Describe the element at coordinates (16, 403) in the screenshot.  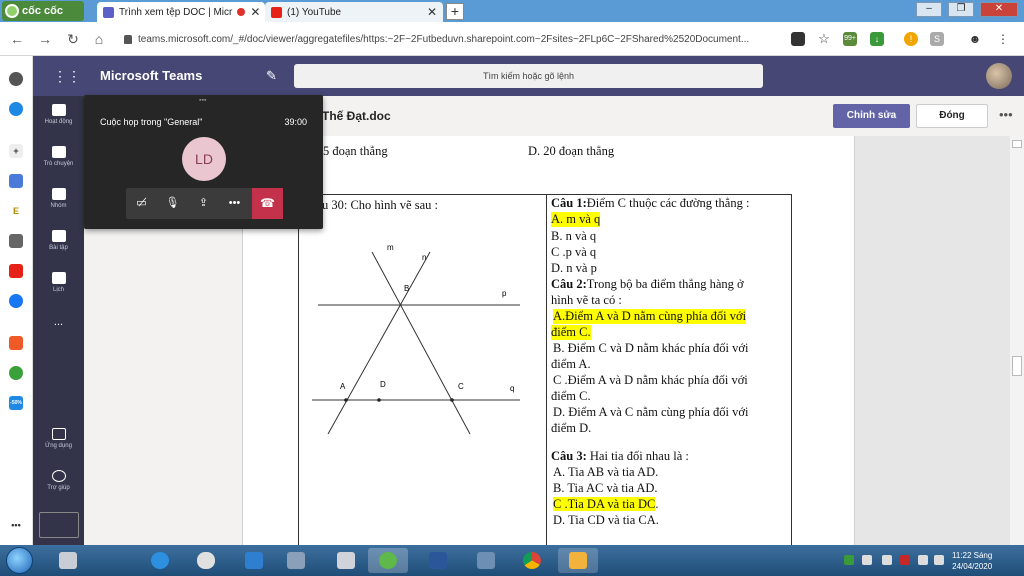
I see `sale-badge-icon: -50%` at that location.